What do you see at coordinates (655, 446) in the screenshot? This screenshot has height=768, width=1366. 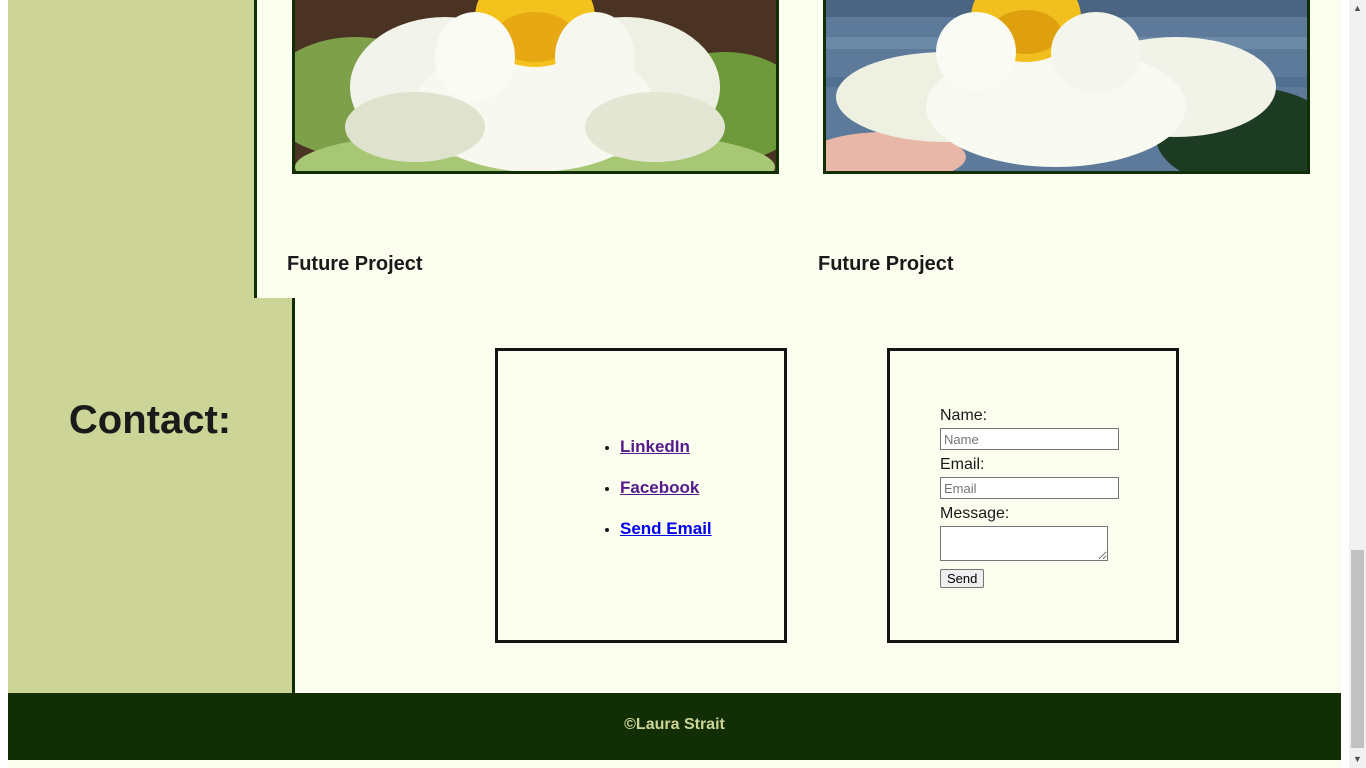 I see `linkedin-link: LinkedIn` at bounding box center [655, 446].